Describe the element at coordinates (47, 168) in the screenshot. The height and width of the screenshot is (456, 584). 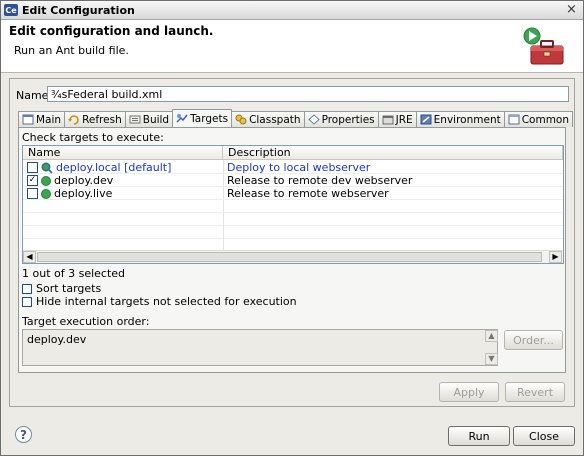
I see `default-target-icon` at that location.